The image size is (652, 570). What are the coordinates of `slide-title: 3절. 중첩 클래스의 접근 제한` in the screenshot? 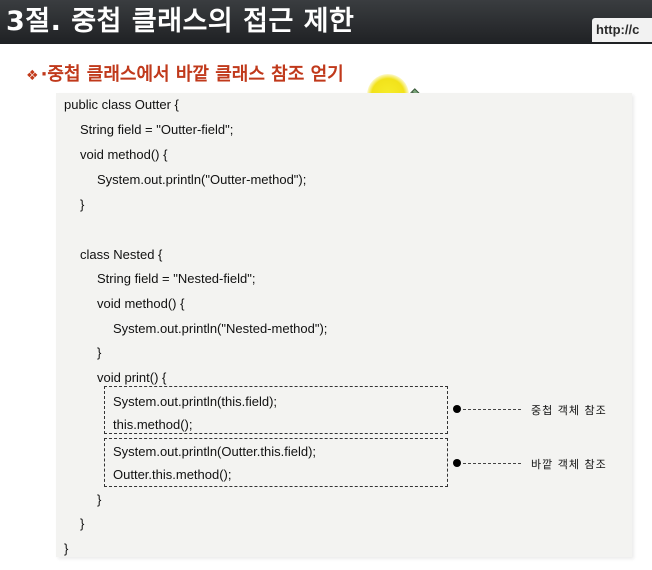 It's located at (180, 21).